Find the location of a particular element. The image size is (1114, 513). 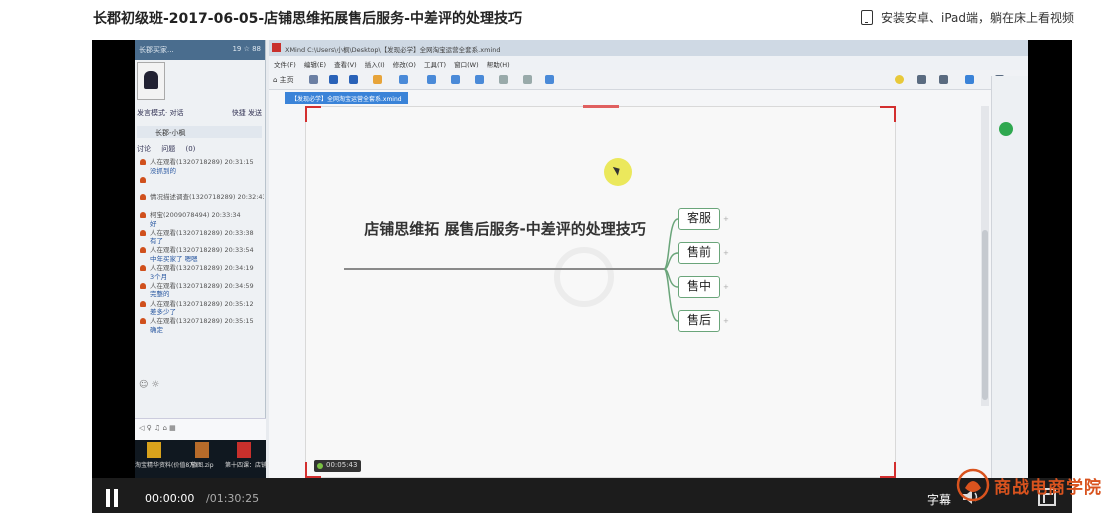

file-label: 修图.zip is located at coordinates (202, 465).